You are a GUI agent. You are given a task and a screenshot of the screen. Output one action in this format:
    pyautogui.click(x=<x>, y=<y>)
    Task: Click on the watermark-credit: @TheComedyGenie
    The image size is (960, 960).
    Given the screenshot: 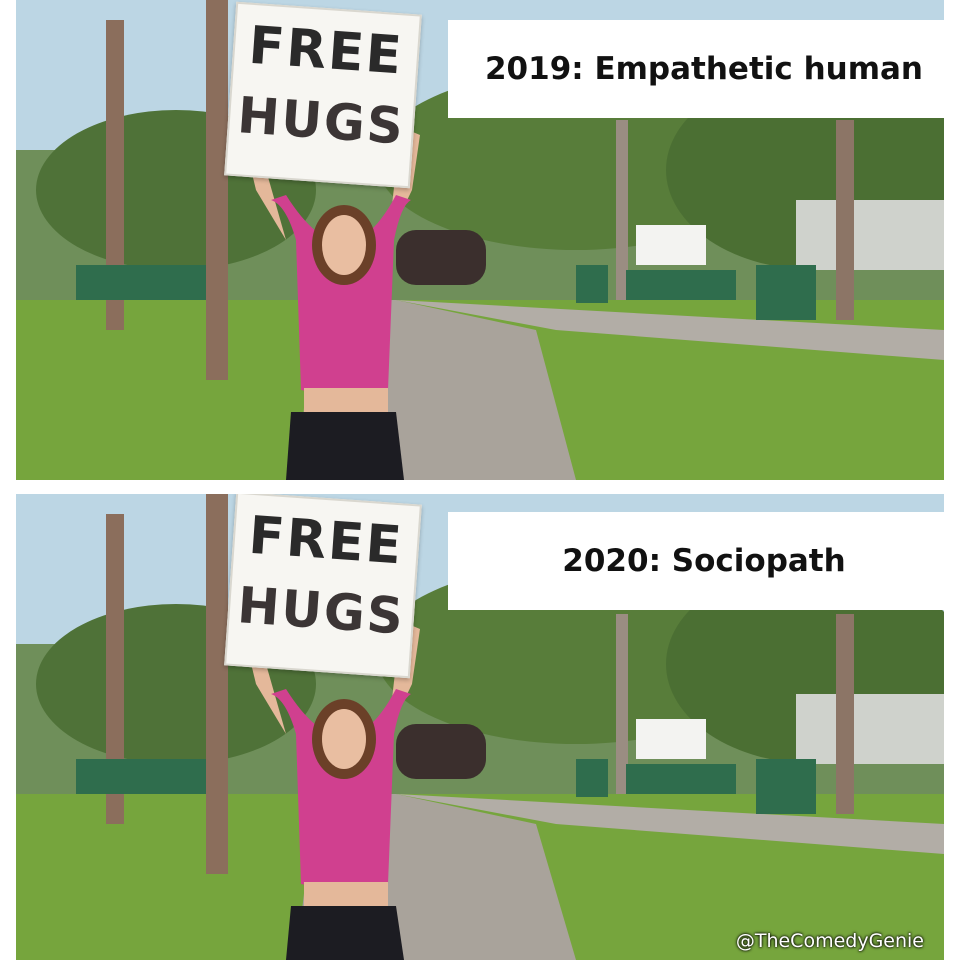 What is the action you would take?
    pyautogui.click(x=829, y=941)
    